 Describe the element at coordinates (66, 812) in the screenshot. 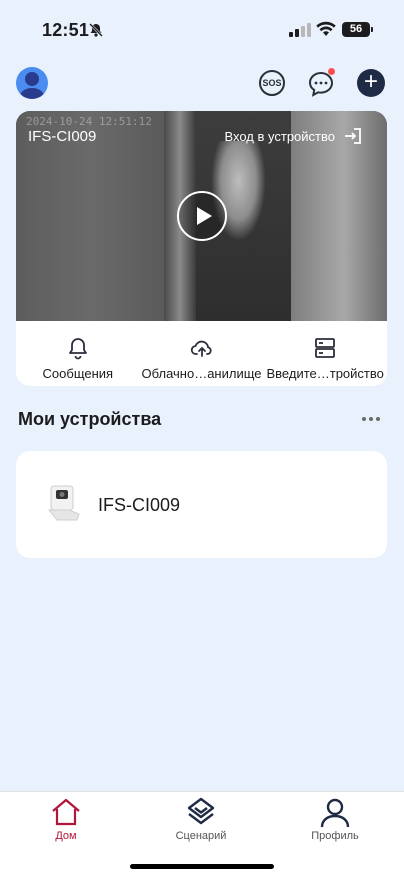

I see `home-icon` at that location.